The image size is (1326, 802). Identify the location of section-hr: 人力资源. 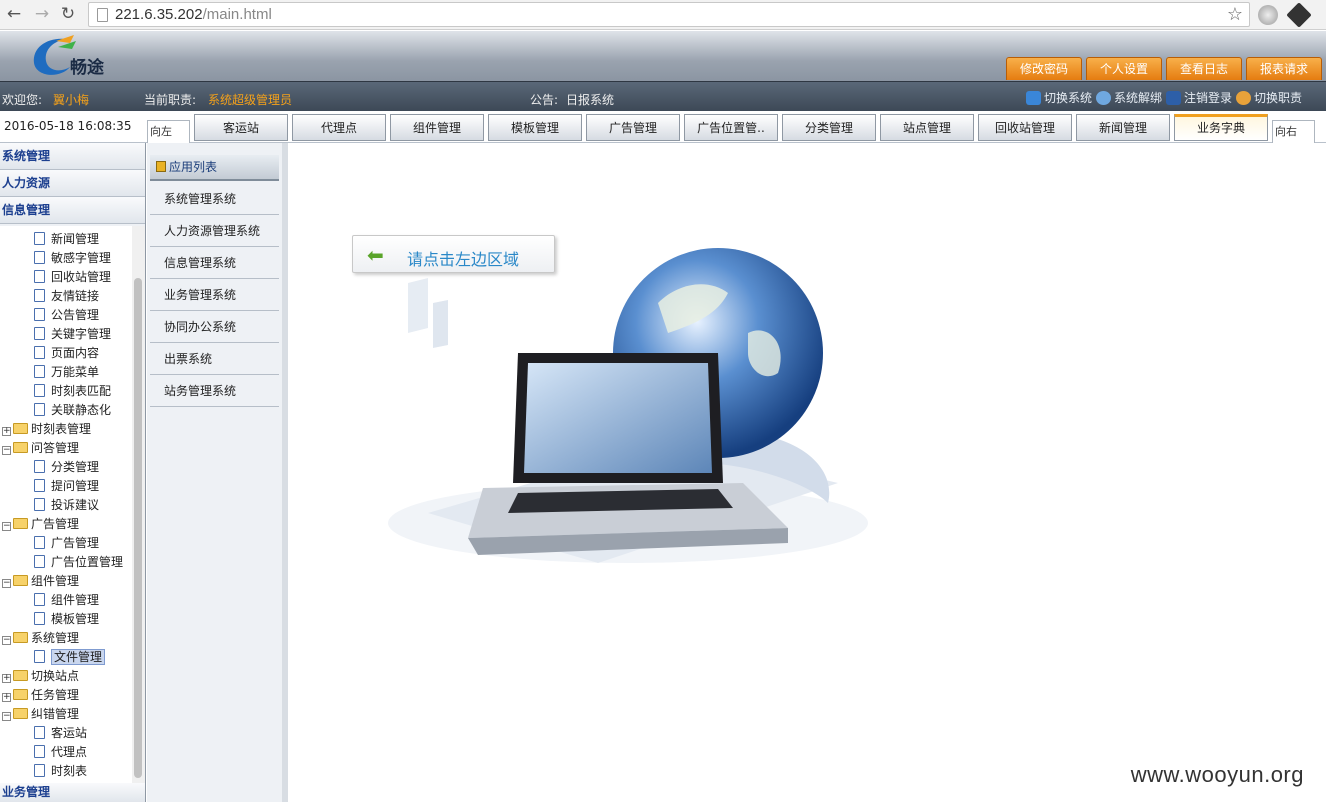
(72, 183).